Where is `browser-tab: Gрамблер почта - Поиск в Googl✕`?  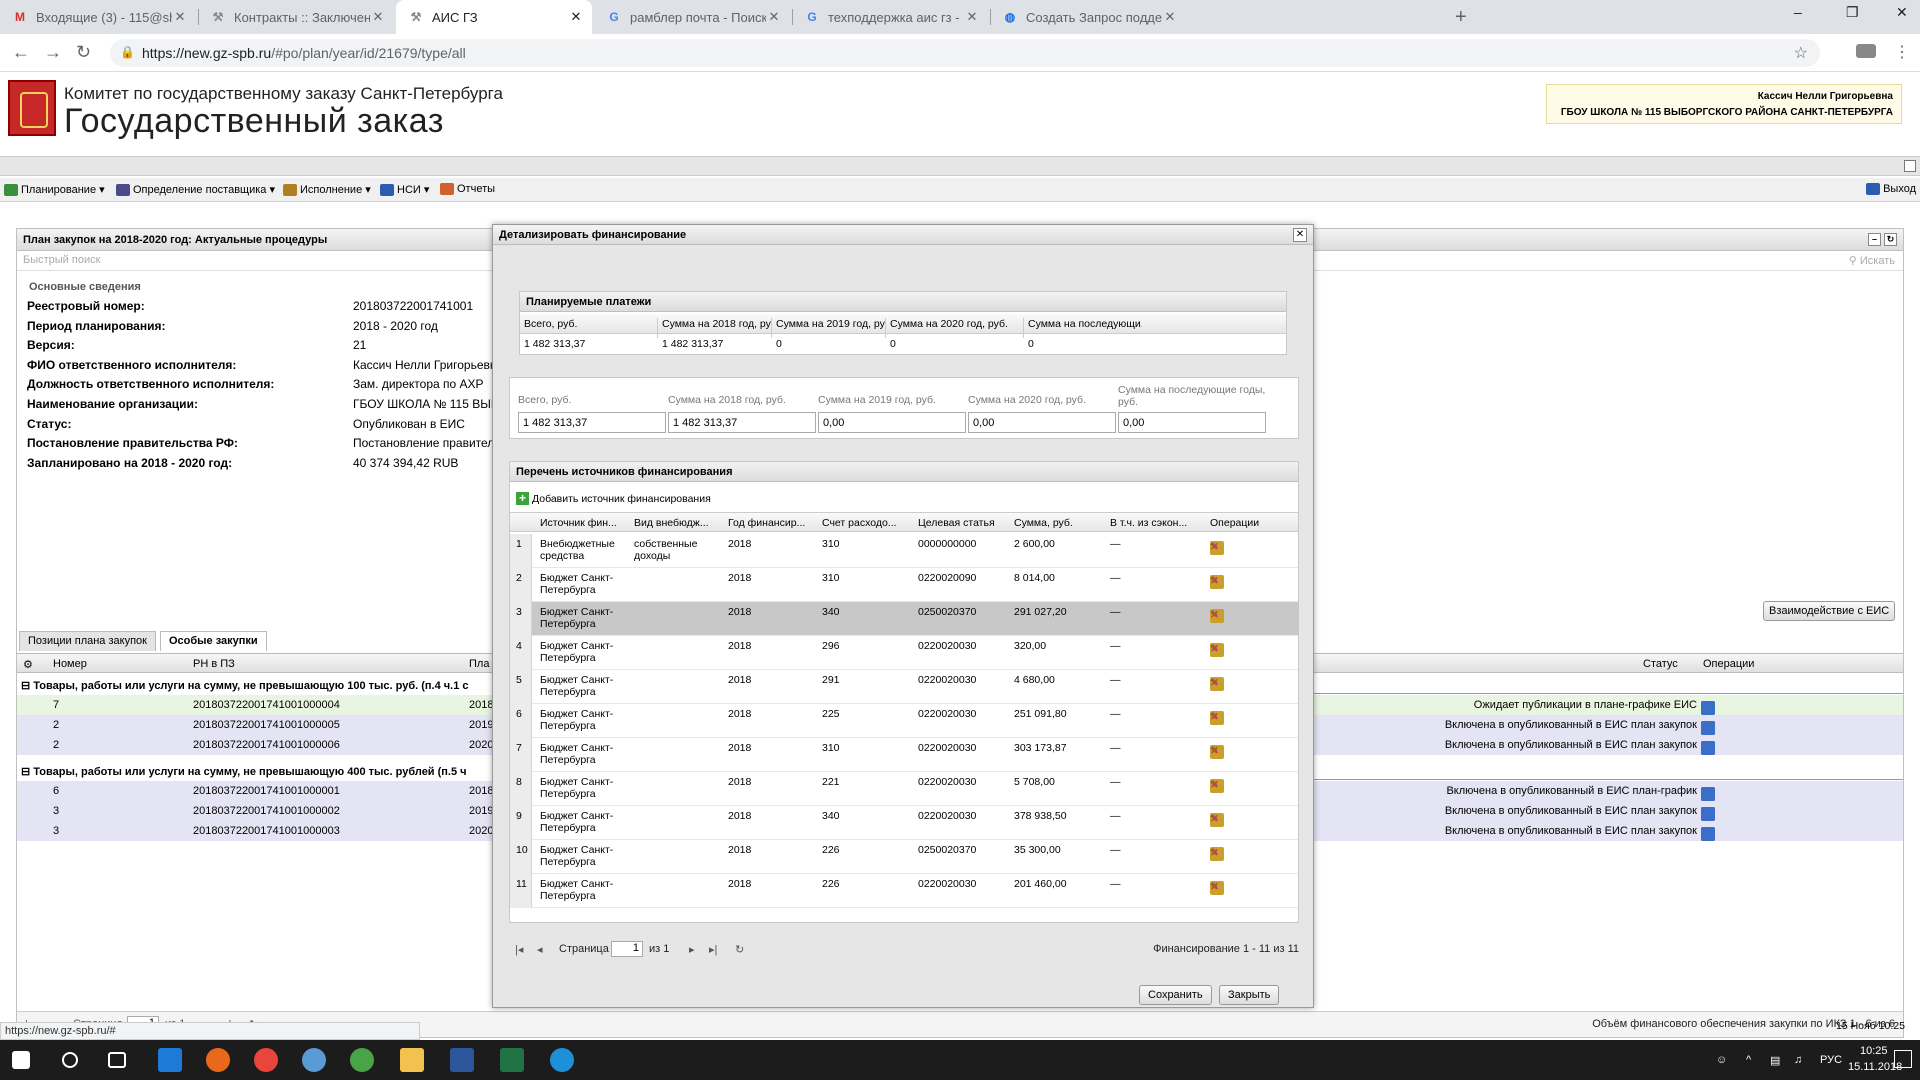
browser-tab: Gрамблер почта - Поиск в Googl✕ is located at coordinates (692, 17).